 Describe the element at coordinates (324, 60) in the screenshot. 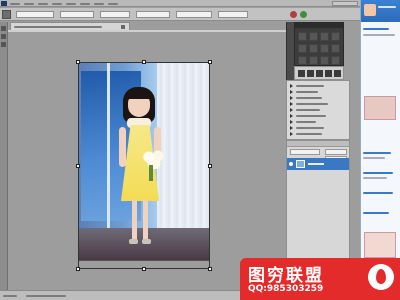

I see `hand-icon` at that location.